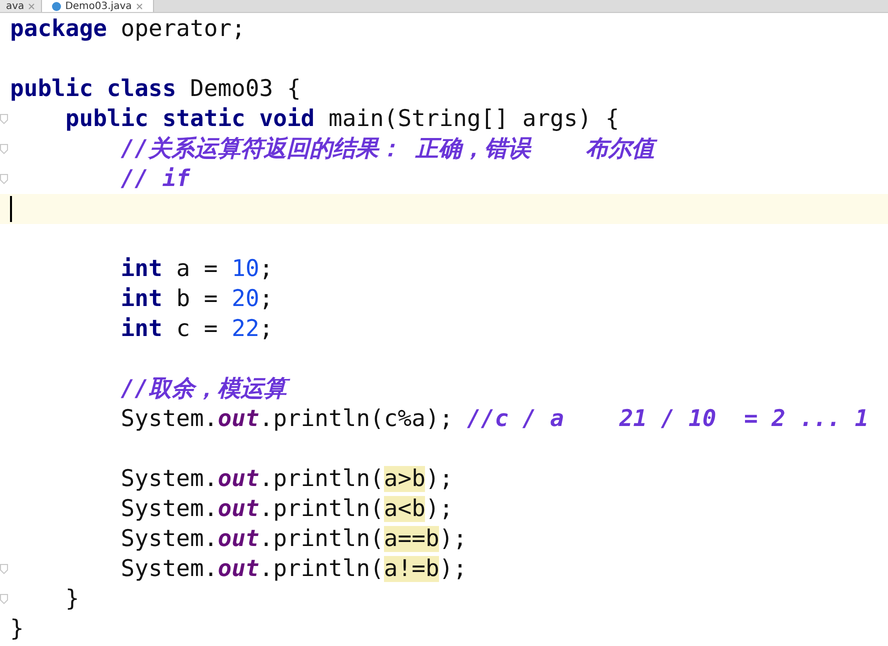 The width and height of the screenshot is (888, 646). Describe the element at coordinates (494, 419) in the screenshot. I see `code-line: System.out.println(c%a); //c / a 21 / 10 = 2 ... 1` at that location.